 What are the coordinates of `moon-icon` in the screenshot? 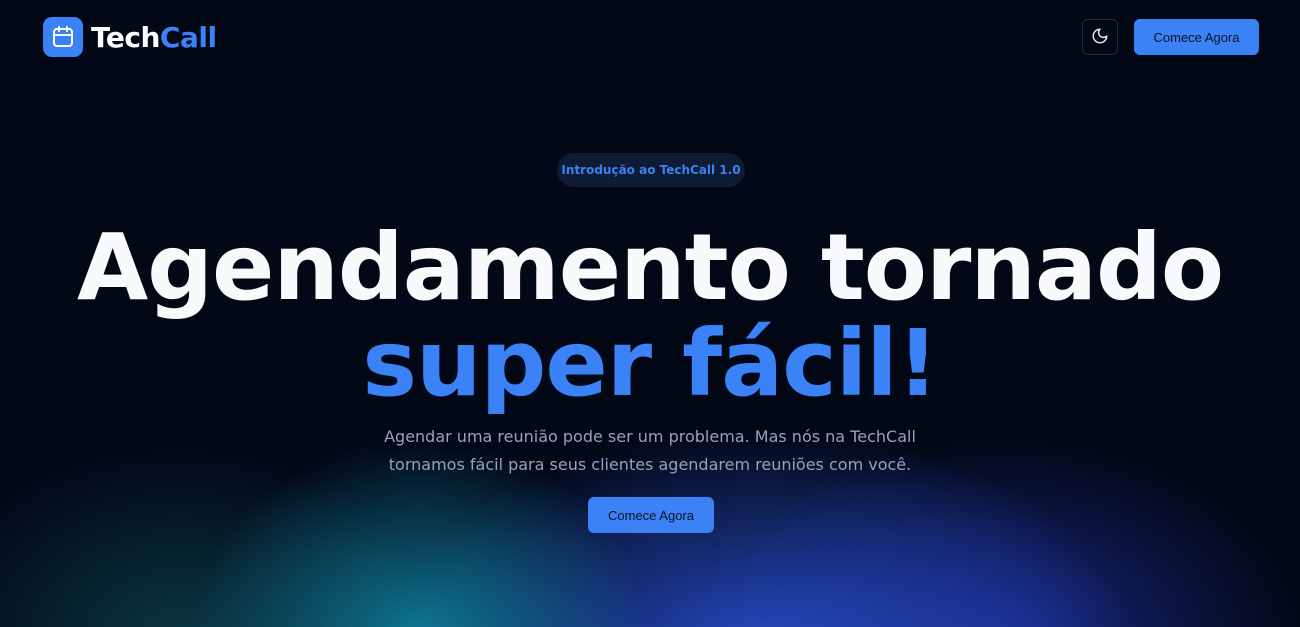 It's located at (1100, 37).